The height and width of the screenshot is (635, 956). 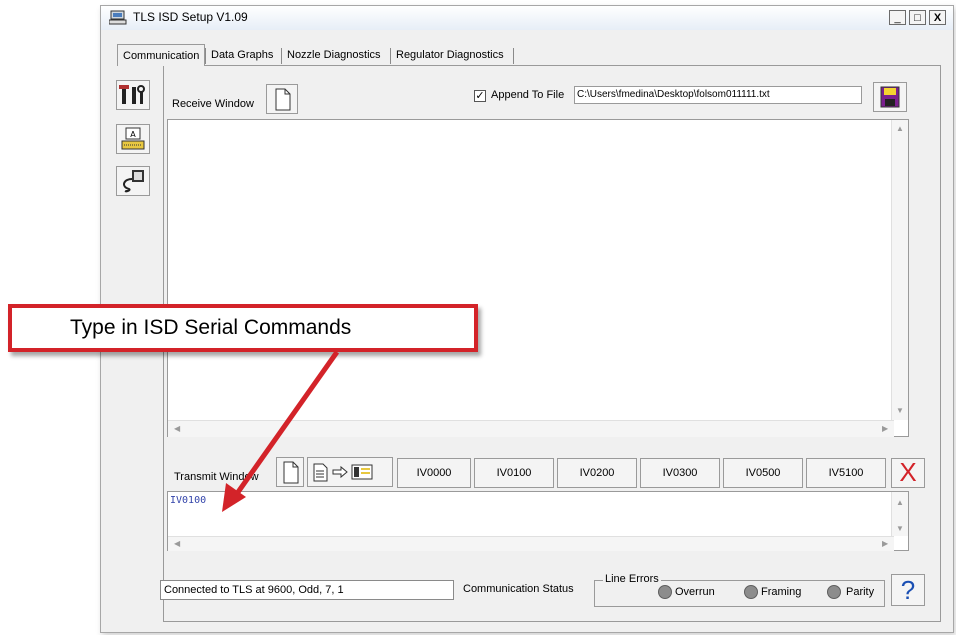 I want to click on callout-arrow, so click(x=281, y=431).